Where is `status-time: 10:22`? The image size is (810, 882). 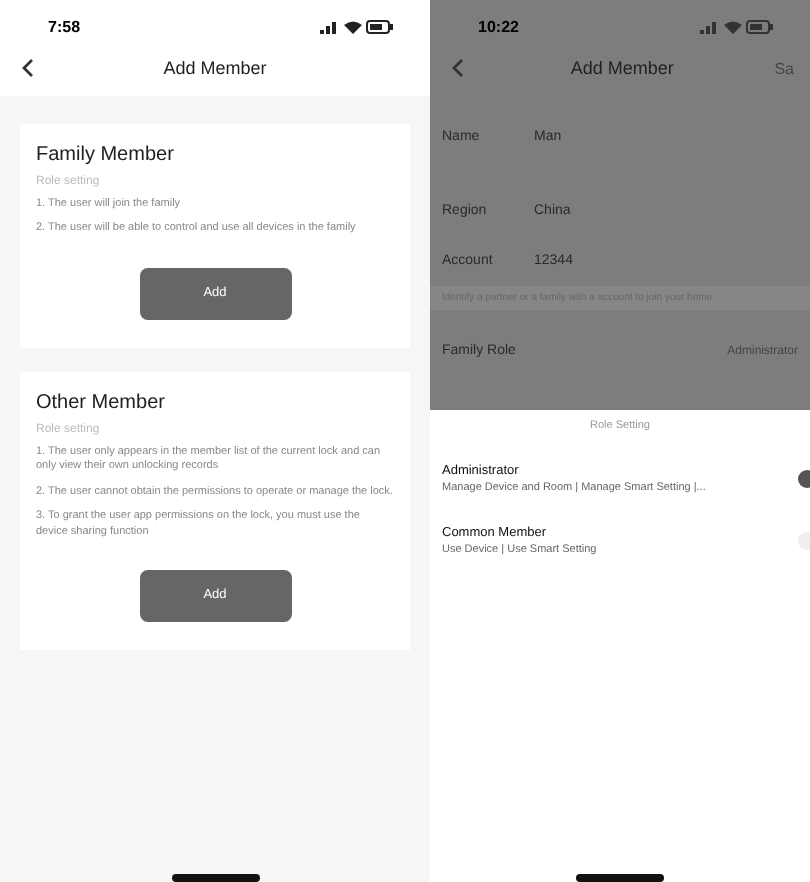 status-time: 10:22 is located at coordinates (498, 26).